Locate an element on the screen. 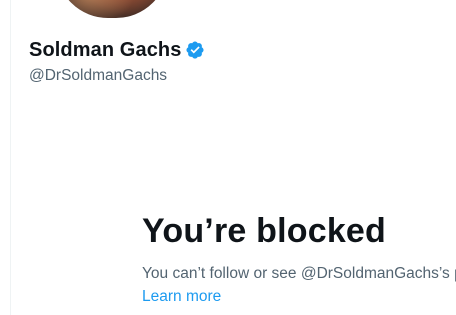 This screenshot has width=456, height=315. avatar-image is located at coordinates (112, 9).